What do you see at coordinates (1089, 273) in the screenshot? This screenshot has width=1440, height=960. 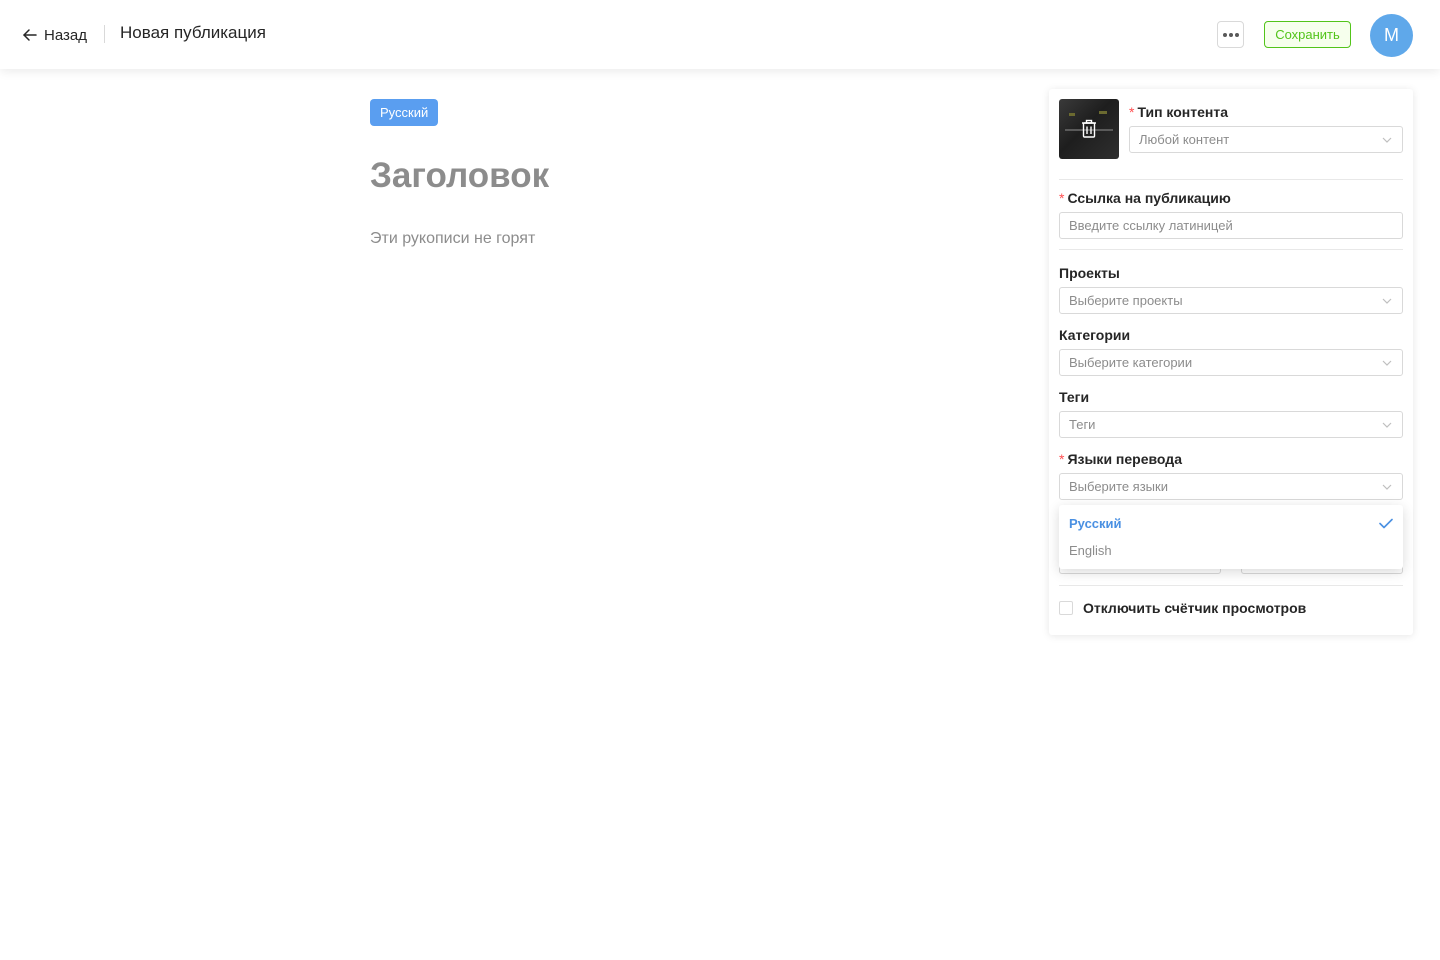 I see `projects-label: Проекты` at bounding box center [1089, 273].